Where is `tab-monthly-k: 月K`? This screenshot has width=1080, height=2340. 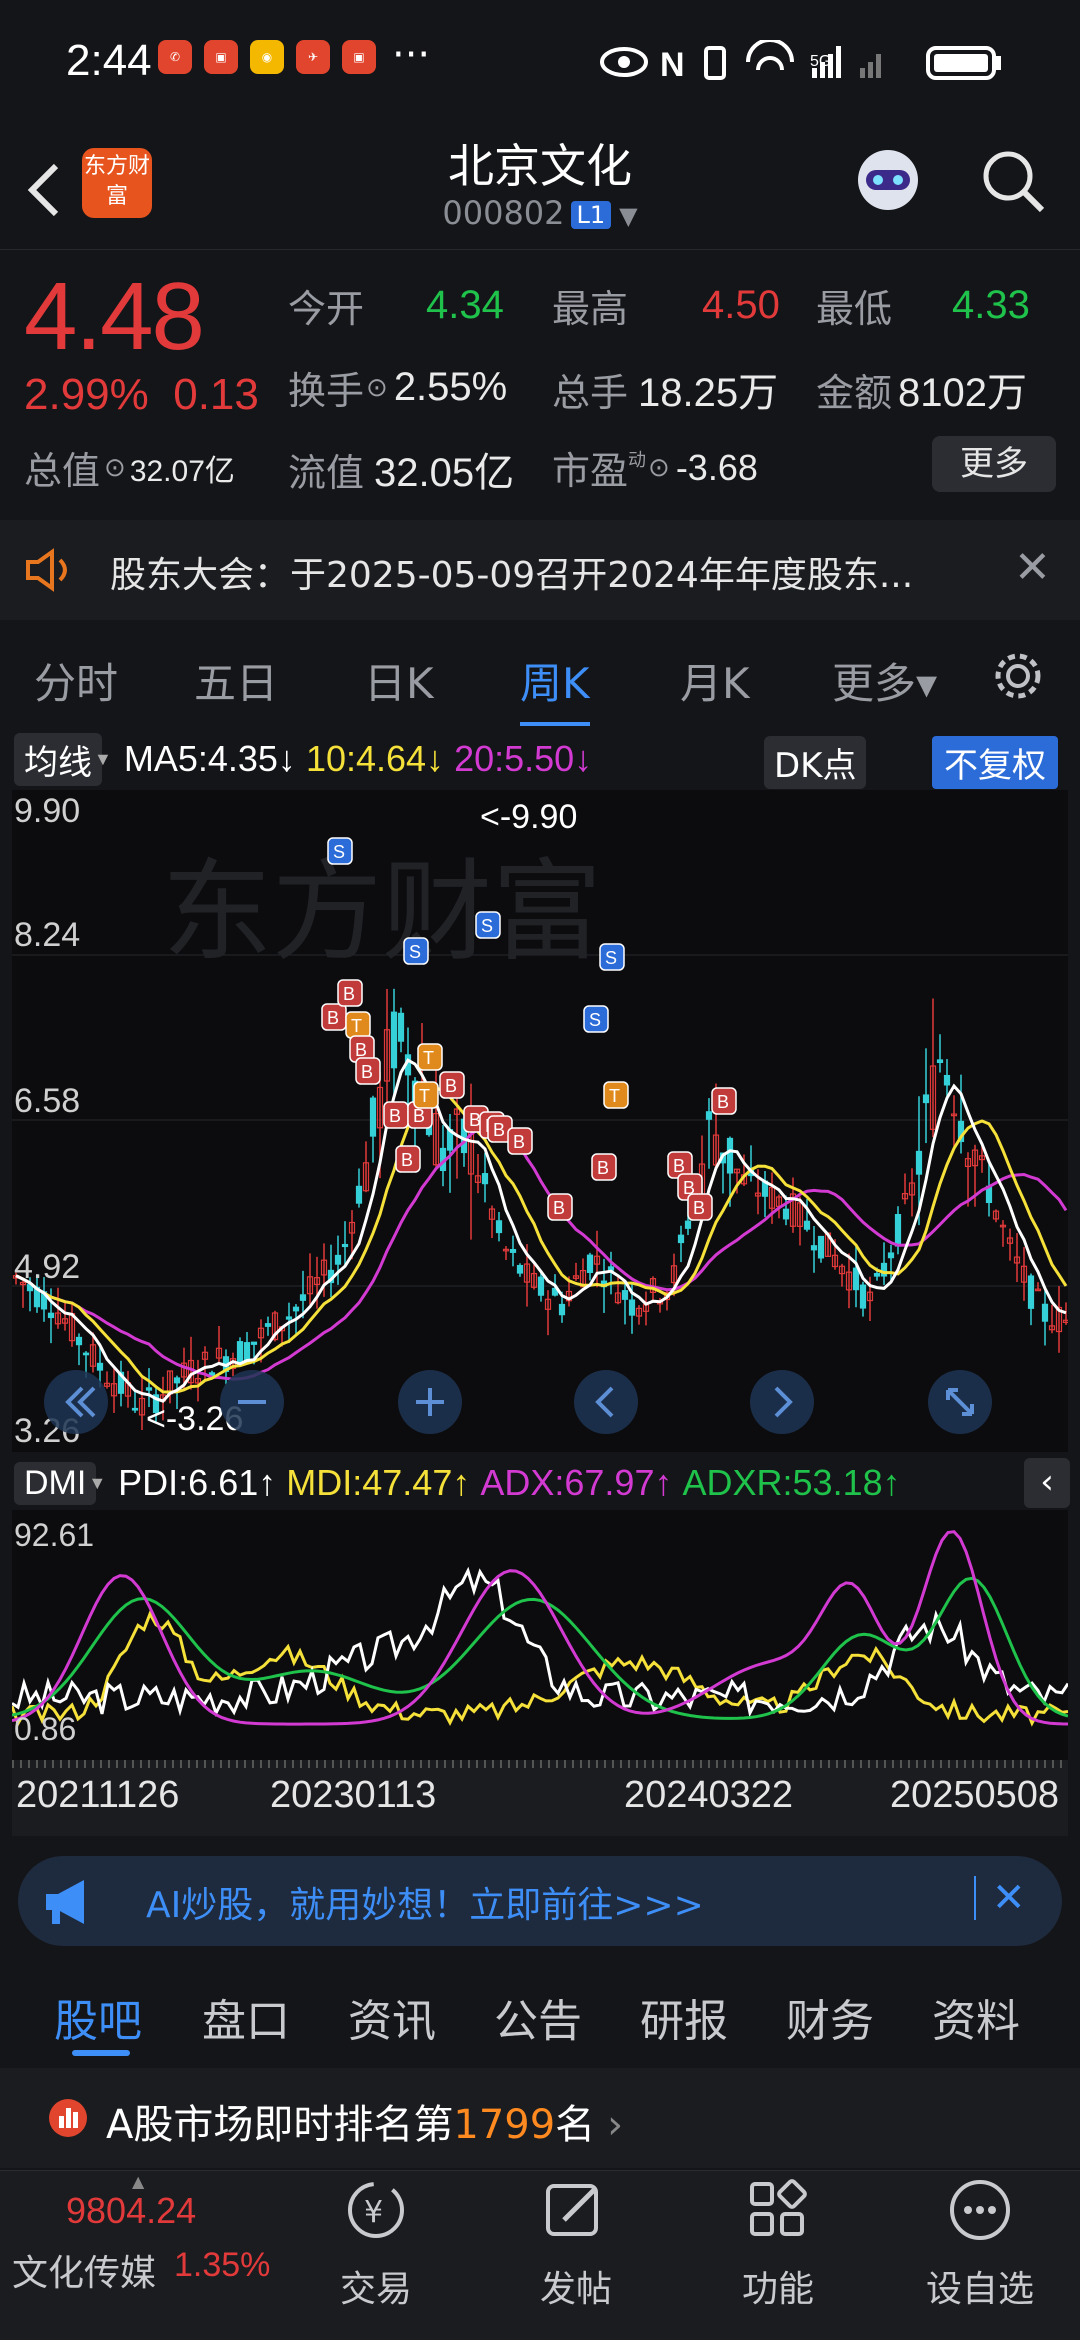
tab-monthly-k: 月K is located at coordinates (715, 680).